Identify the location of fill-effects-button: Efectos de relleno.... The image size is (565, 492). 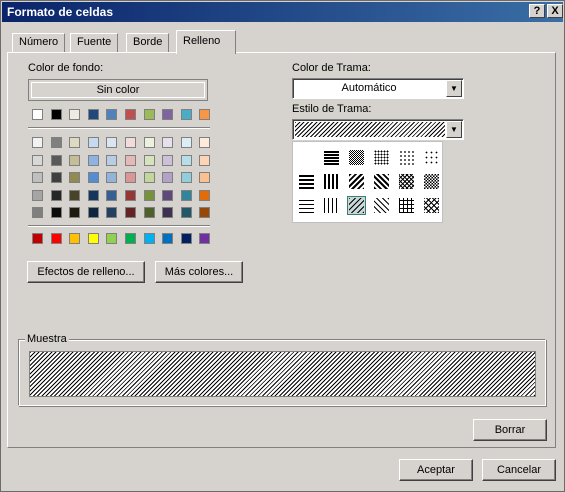
(86, 272).